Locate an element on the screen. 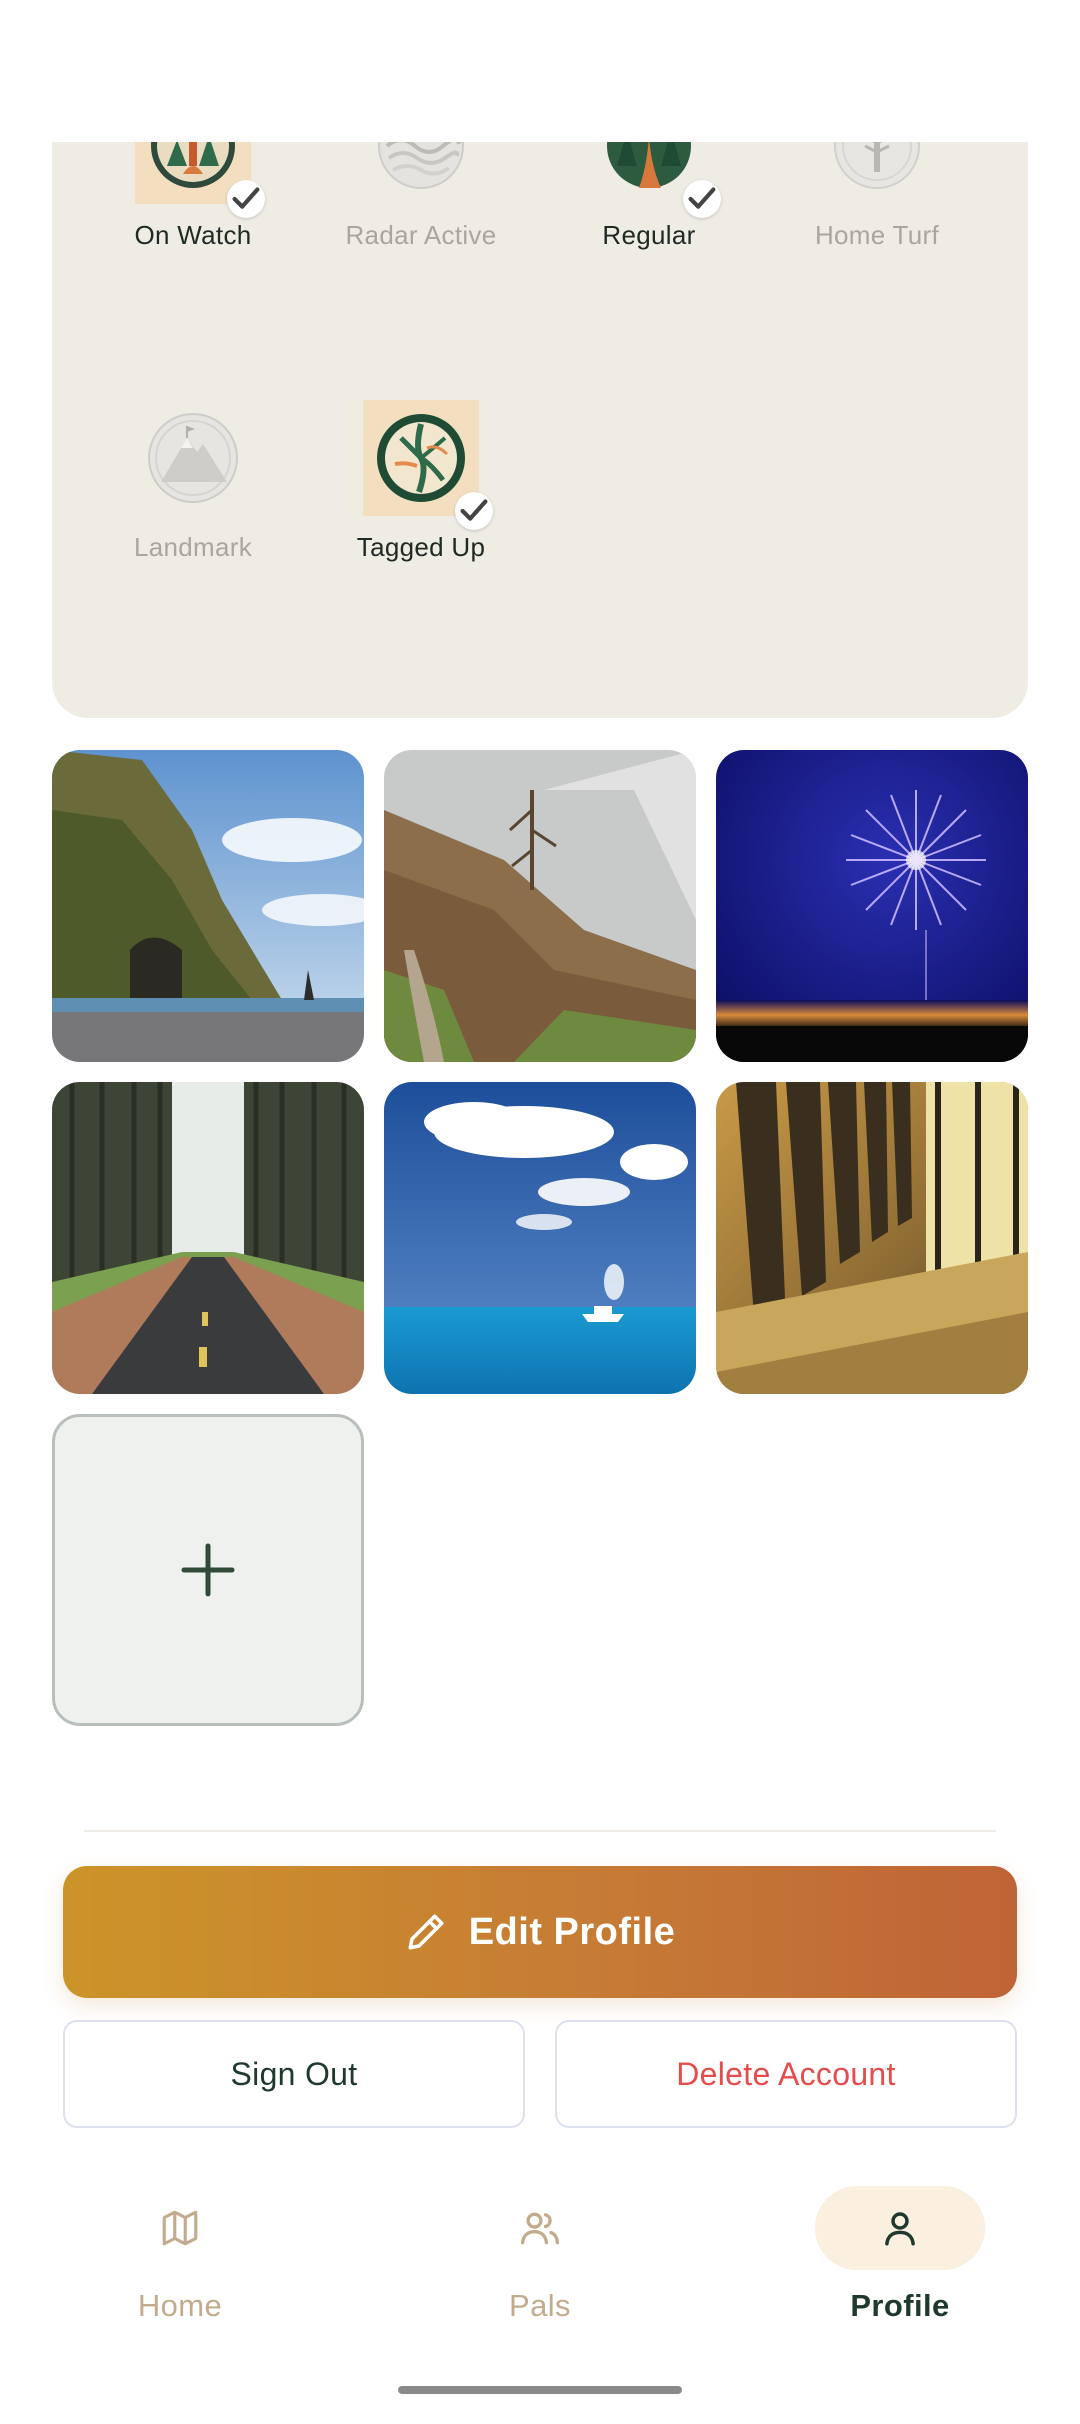  tree-rings-badge-icon is located at coordinates (428, 465).